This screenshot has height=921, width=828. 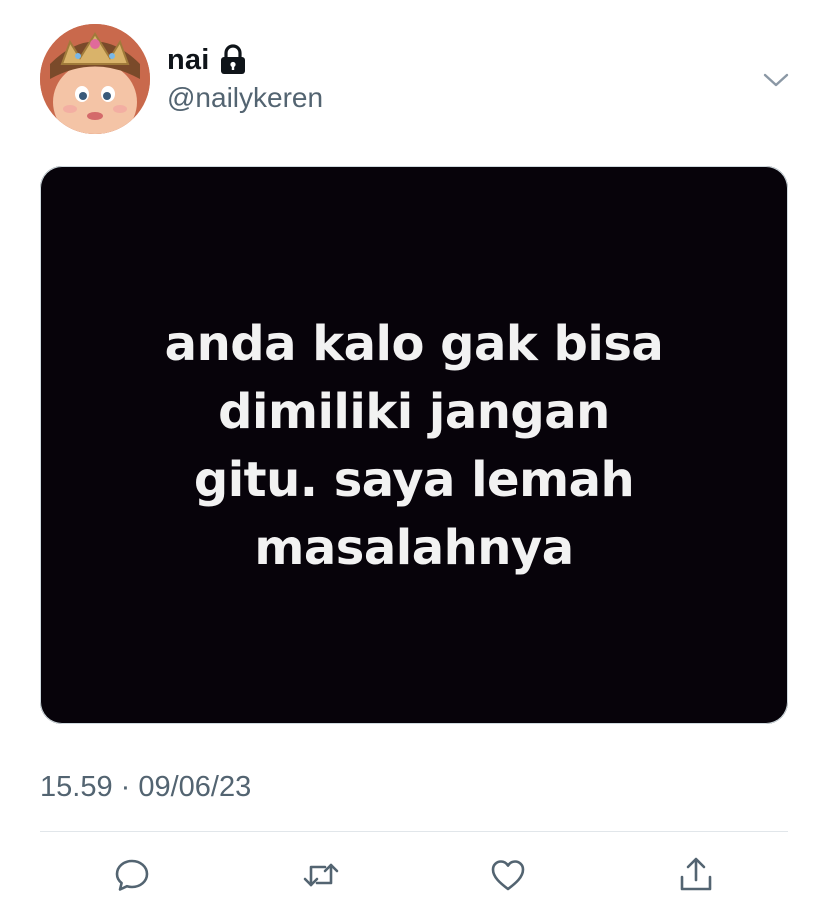 I want to click on author-name-row: nai, so click(x=207, y=60).